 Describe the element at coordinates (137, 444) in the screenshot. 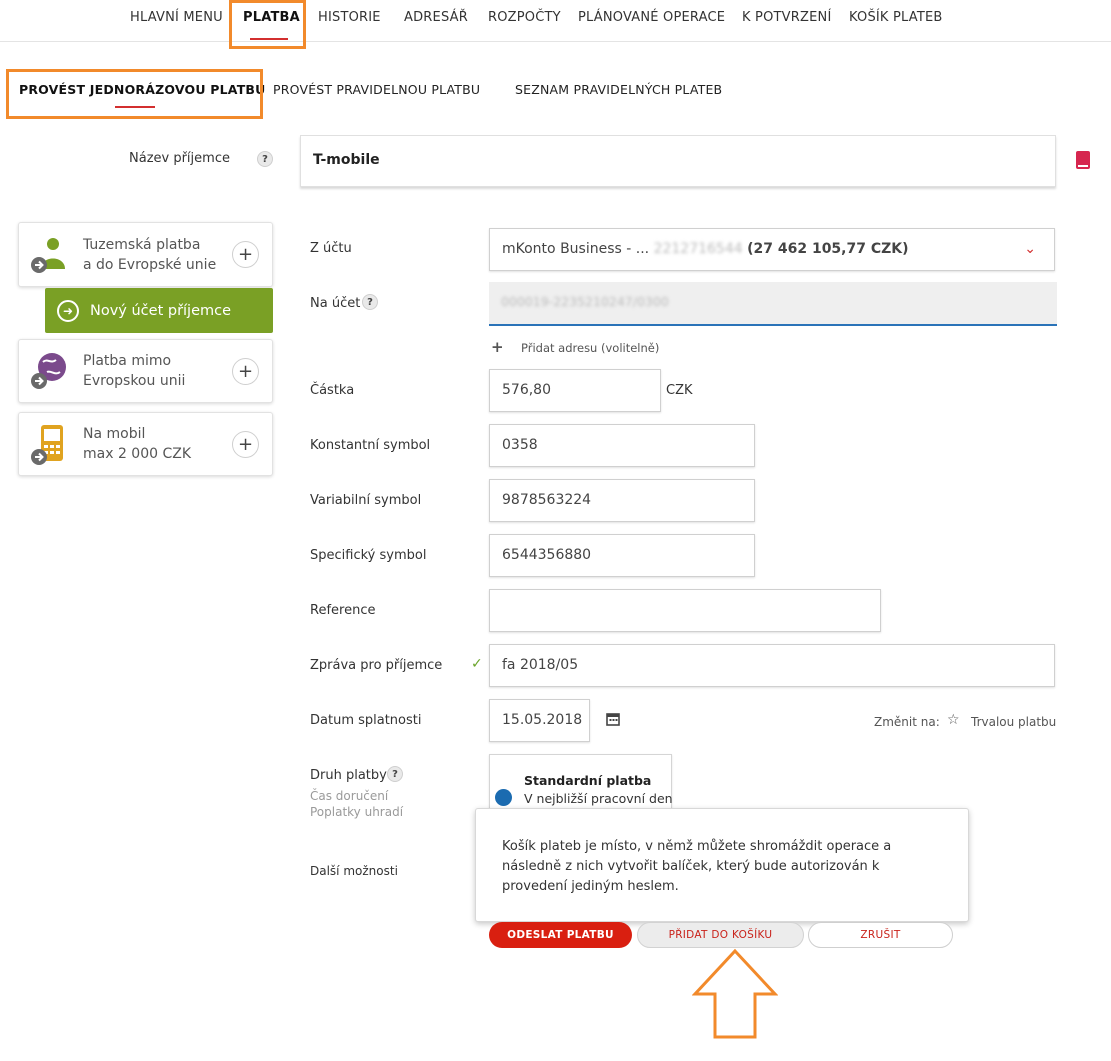

I see `card-mobile-text: Na mobil max 2 000 CZK` at that location.